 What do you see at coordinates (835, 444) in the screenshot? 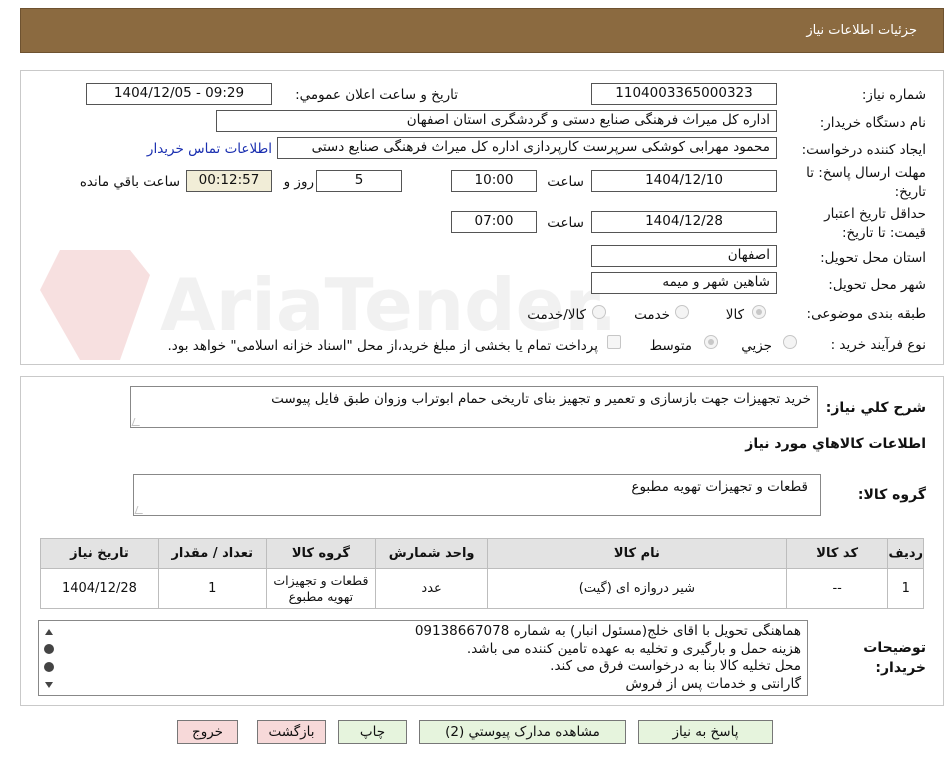
I see `goods-section-title: اطلاعات کالاهاي مورد نياز` at bounding box center [835, 444].